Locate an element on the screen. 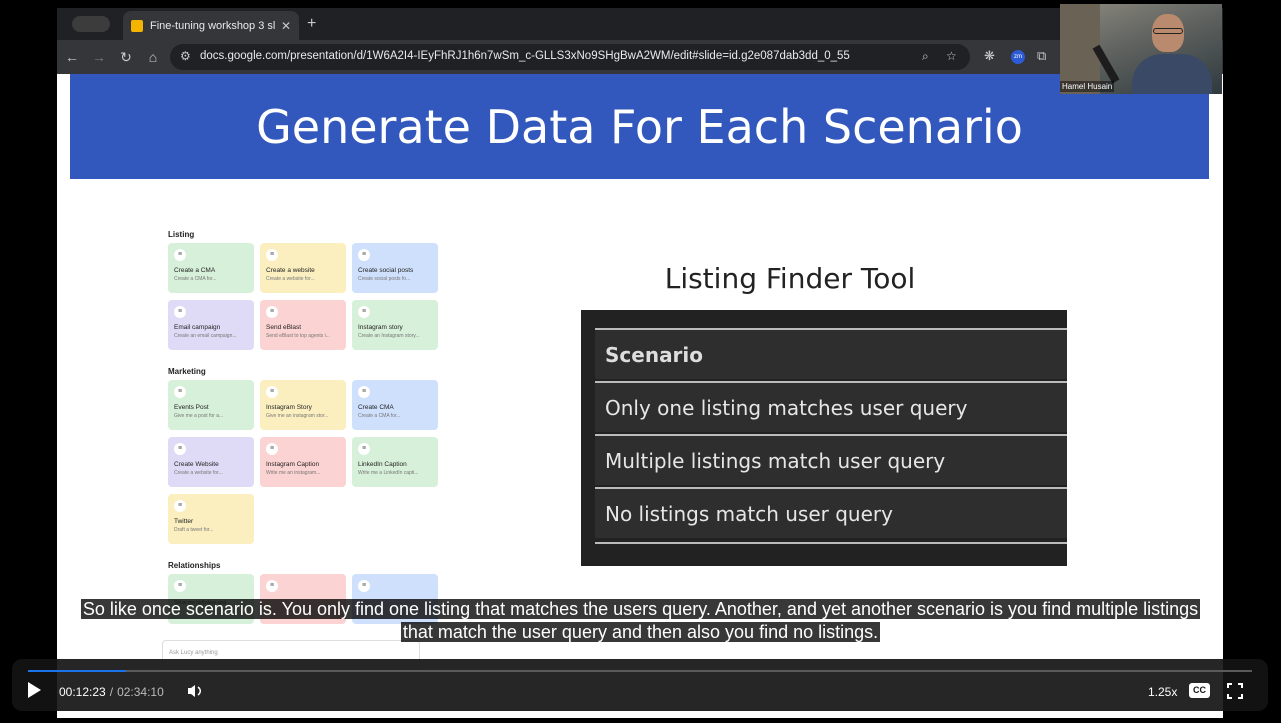  webcam-video: Hamel Husain is located at coordinates (1141, 49).